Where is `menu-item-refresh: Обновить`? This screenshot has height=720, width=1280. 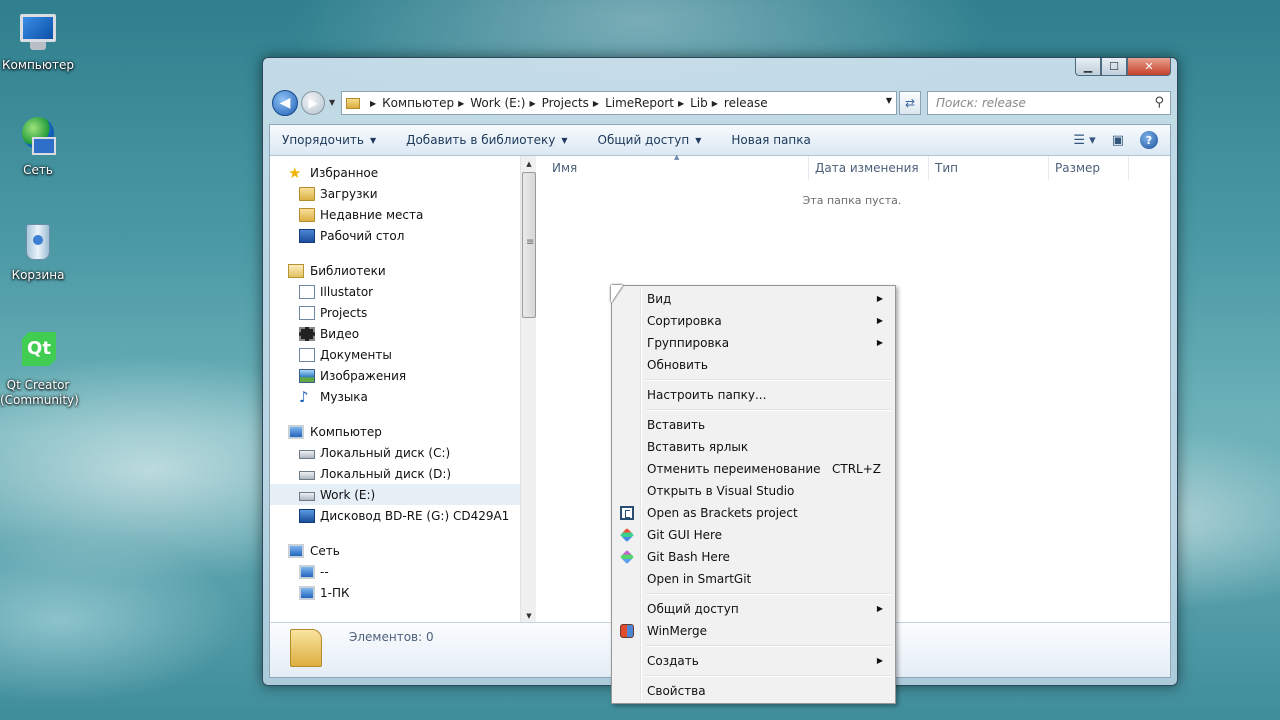
menu-item-refresh: Обновить is located at coordinates (753, 365).